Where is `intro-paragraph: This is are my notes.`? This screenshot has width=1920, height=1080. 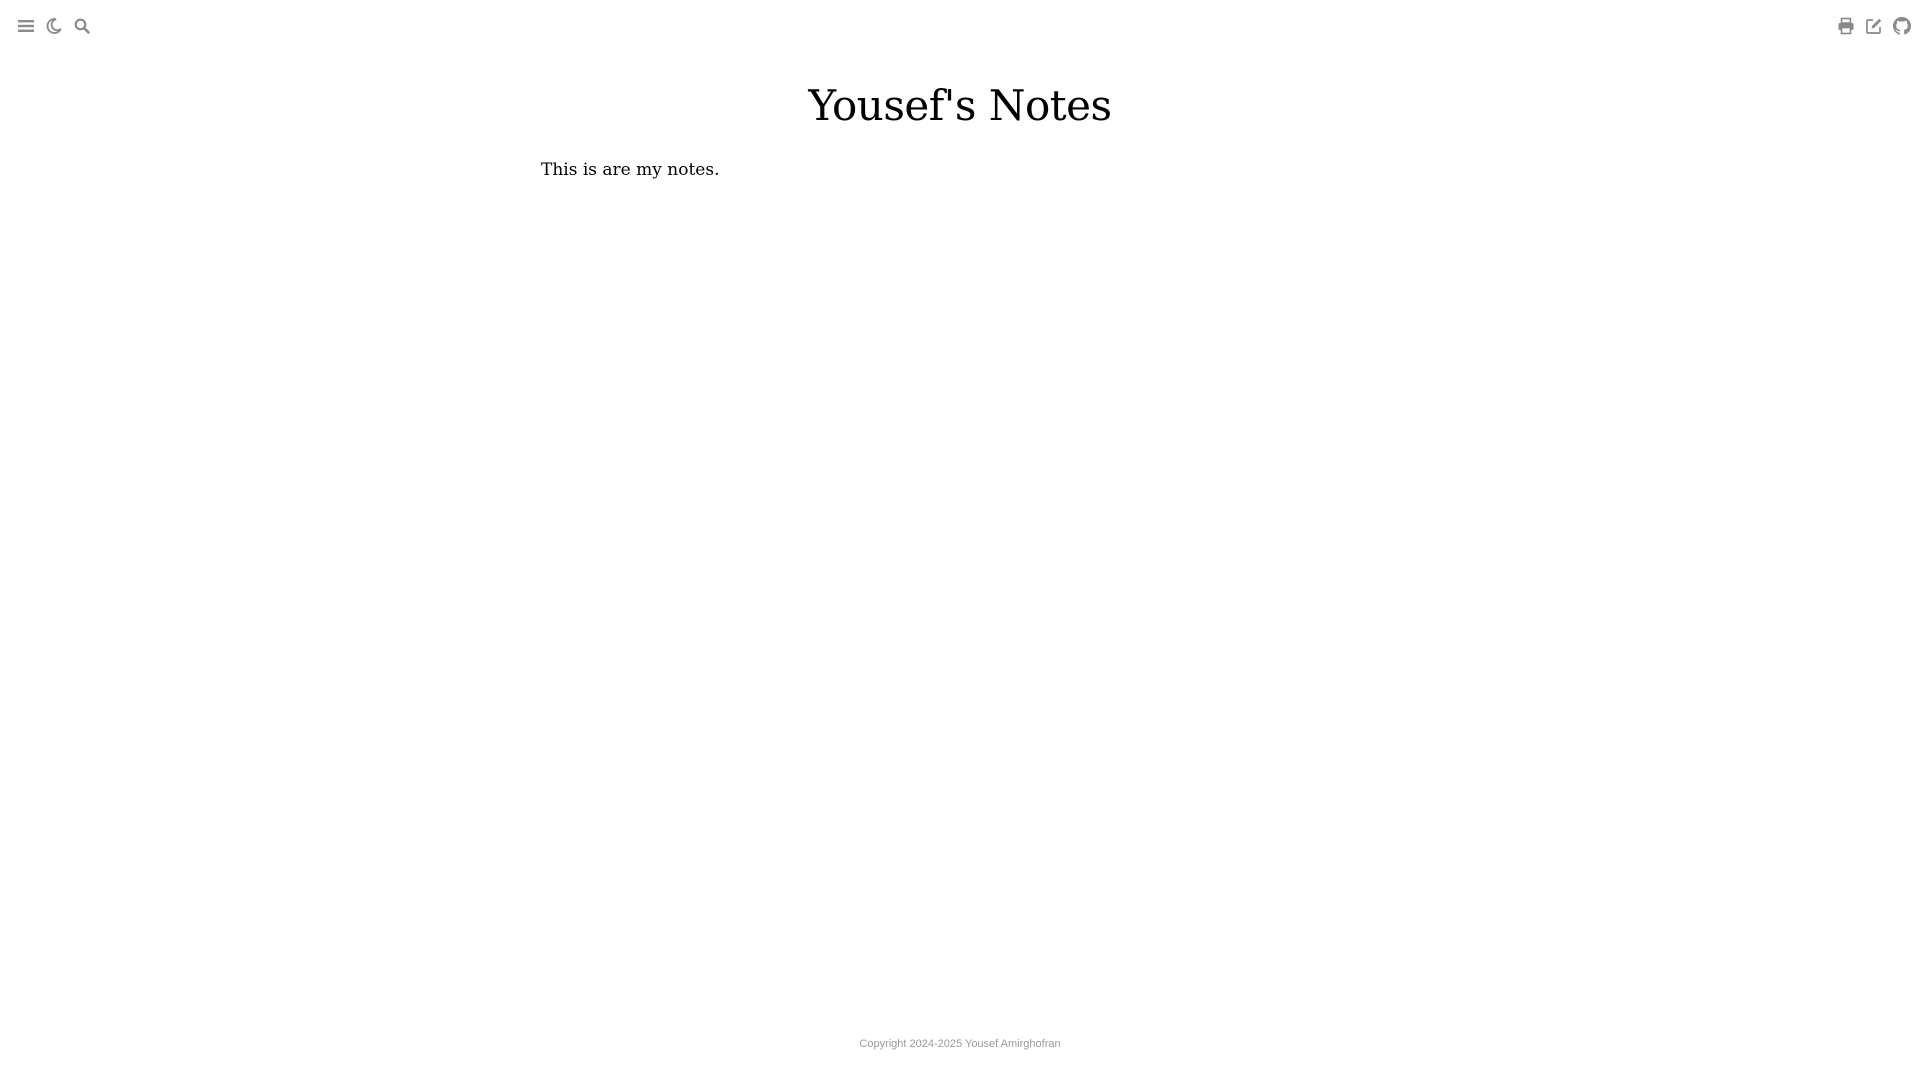
intro-paragraph: This is are my notes. is located at coordinates (630, 170).